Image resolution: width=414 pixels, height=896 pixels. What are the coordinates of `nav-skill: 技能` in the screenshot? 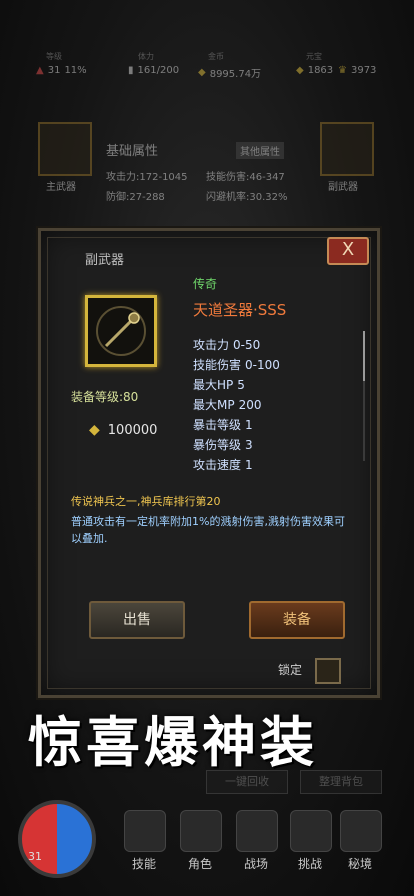 It's located at (144, 863).